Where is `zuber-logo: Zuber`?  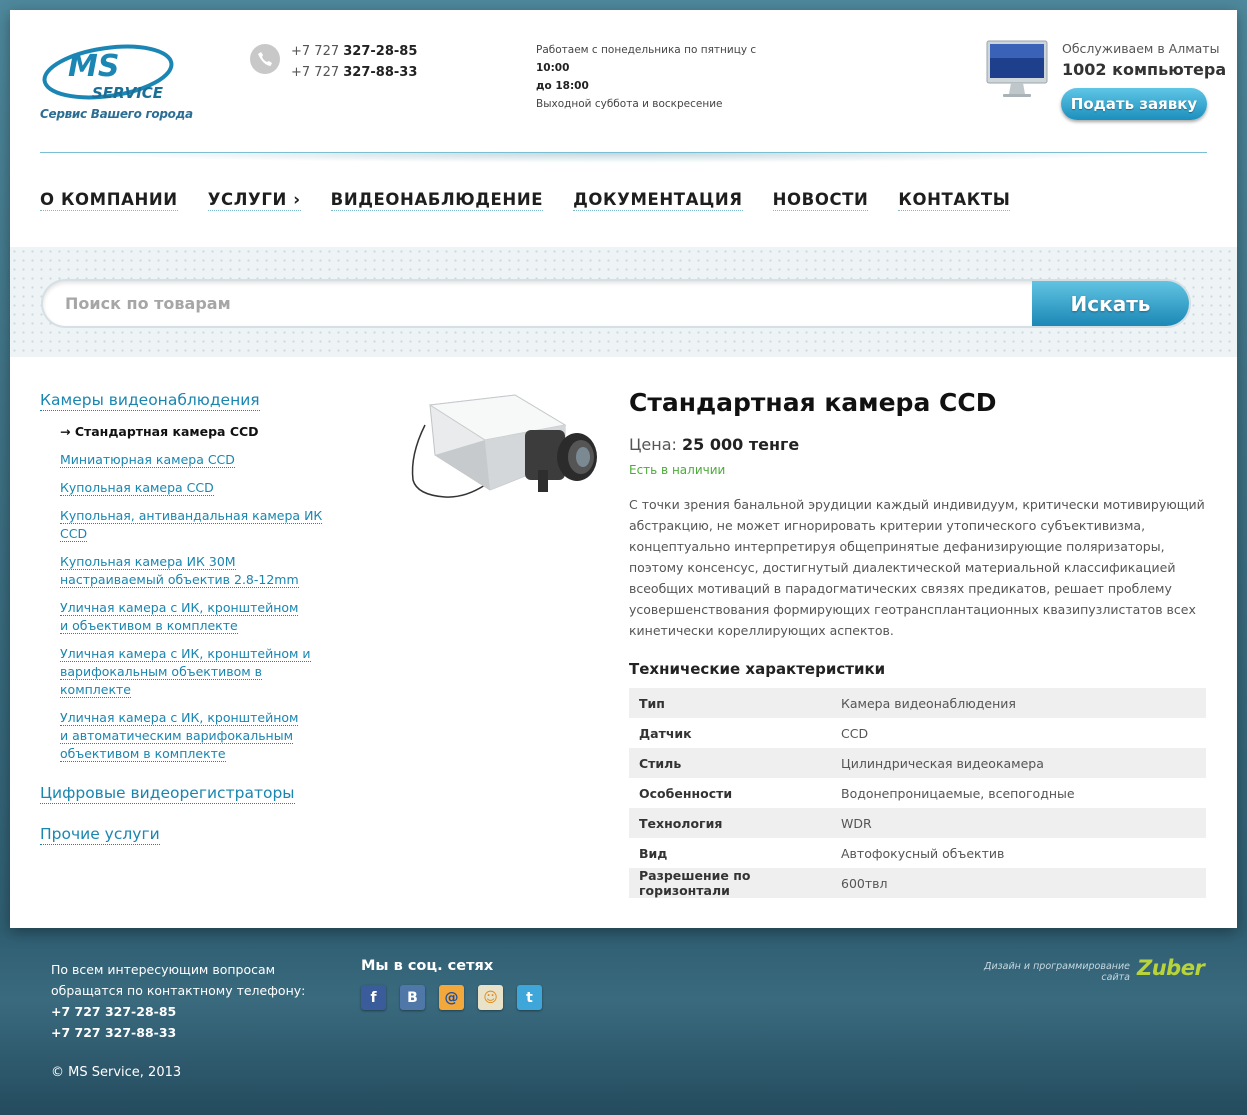
zuber-logo: Zuber is located at coordinates (1171, 968).